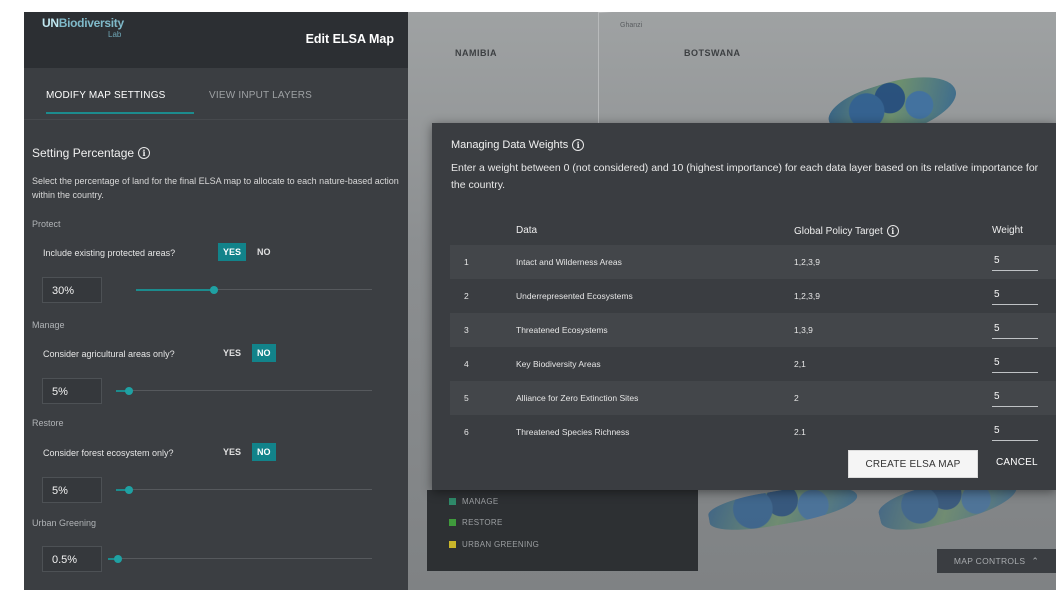 This screenshot has height=590, width=1056. Describe the element at coordinates (48, 423) in the screenshot. I see `section-label-restore: Restore` at that location.